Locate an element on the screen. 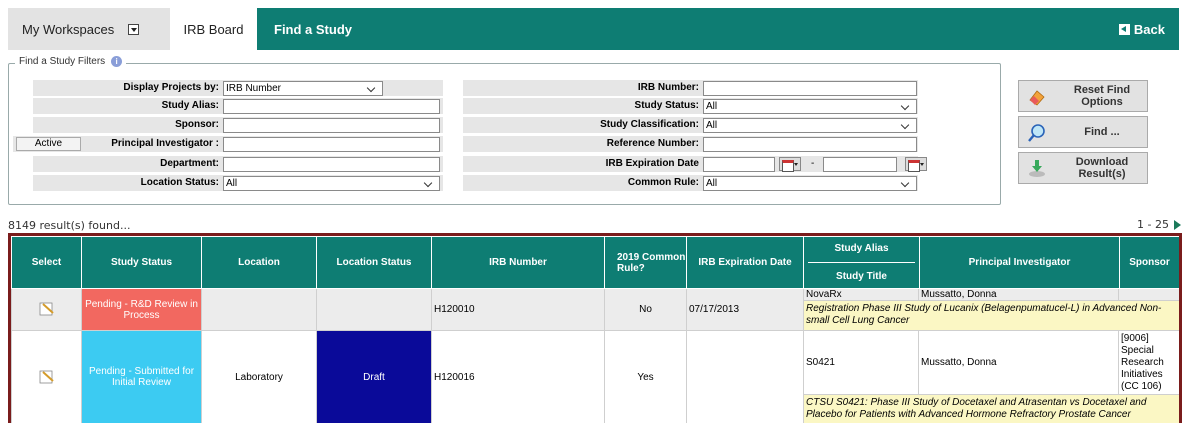 The image size is (1187, 423). col-study-title: Study Title is located at coordinates (861, 279).